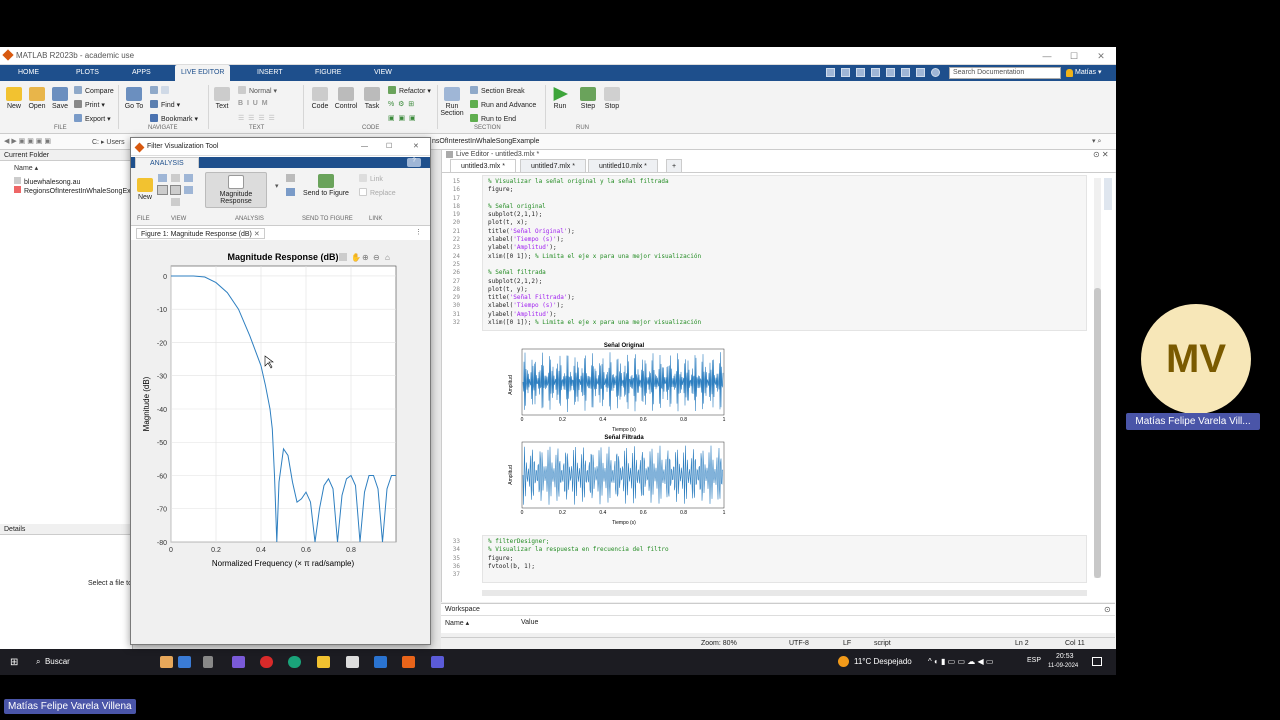 This screenshot has width=1280, height=720. Describe the element at coordinates (323, 662) in the screenshot. I see `file-explorer-icon` at that location.